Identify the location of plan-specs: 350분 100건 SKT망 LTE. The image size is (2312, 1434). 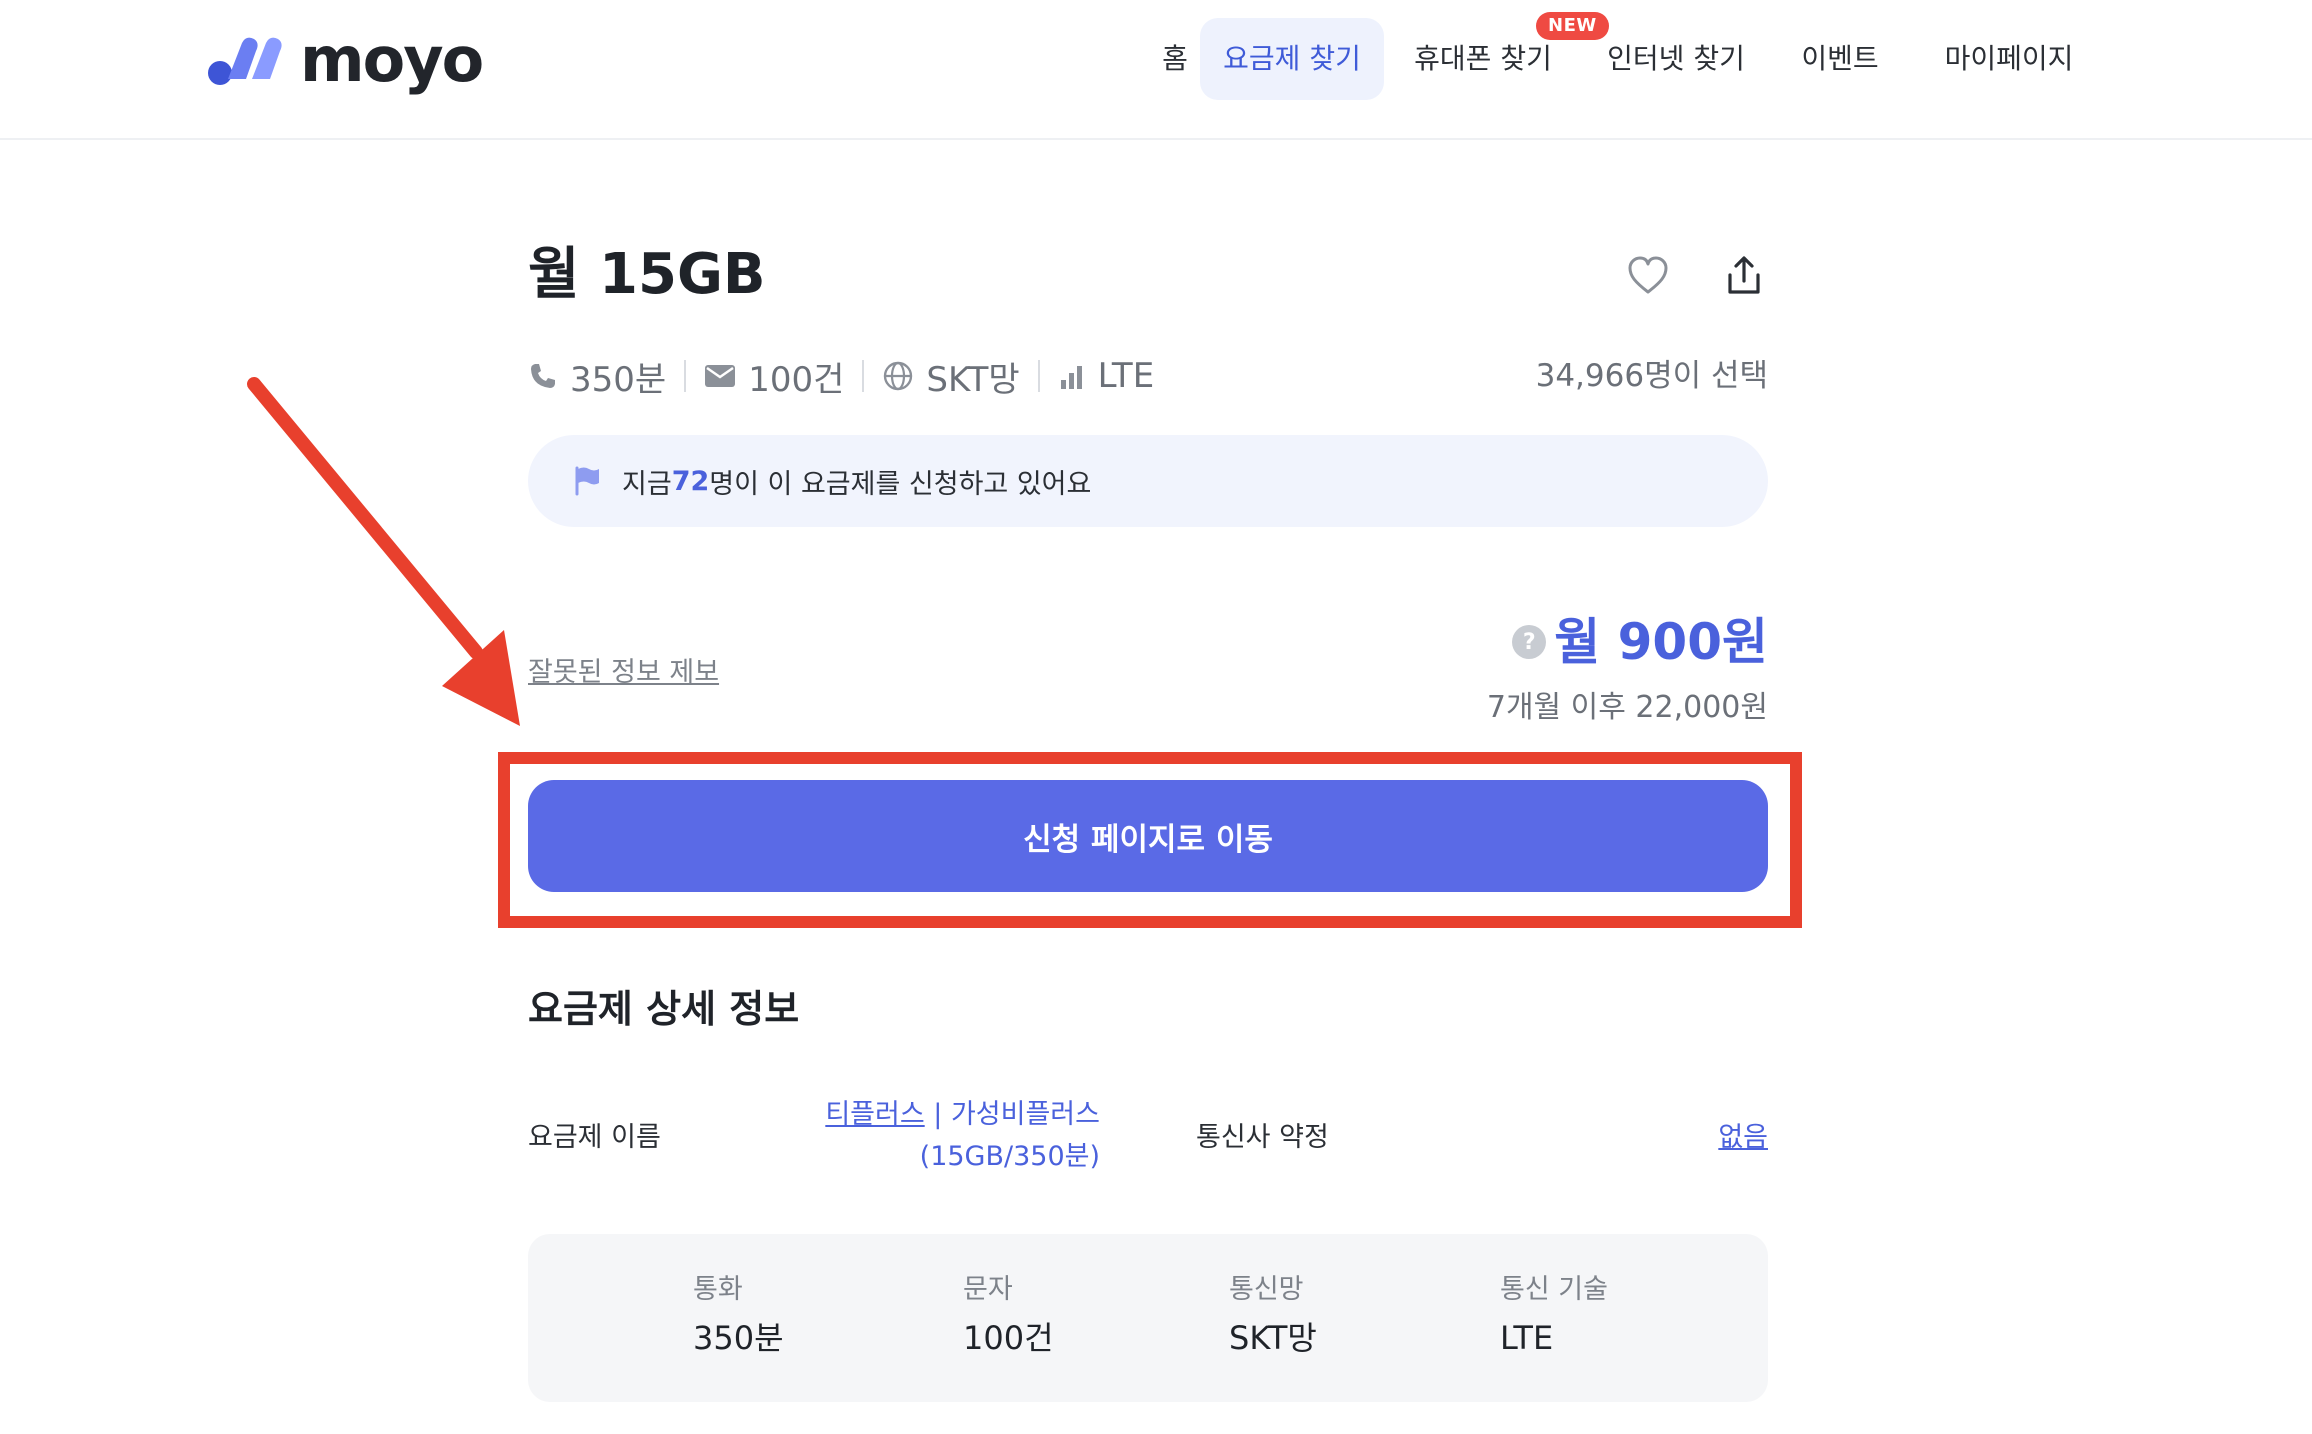
(841, 376).